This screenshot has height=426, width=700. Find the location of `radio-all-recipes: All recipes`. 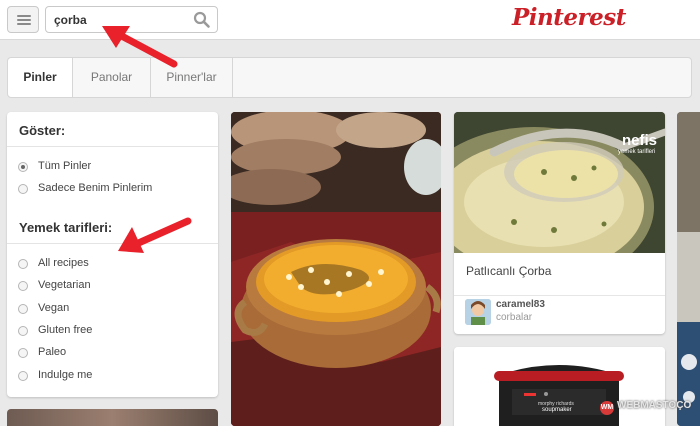

radio-all-recipes: All recipes is located at coordinates (108, 265).